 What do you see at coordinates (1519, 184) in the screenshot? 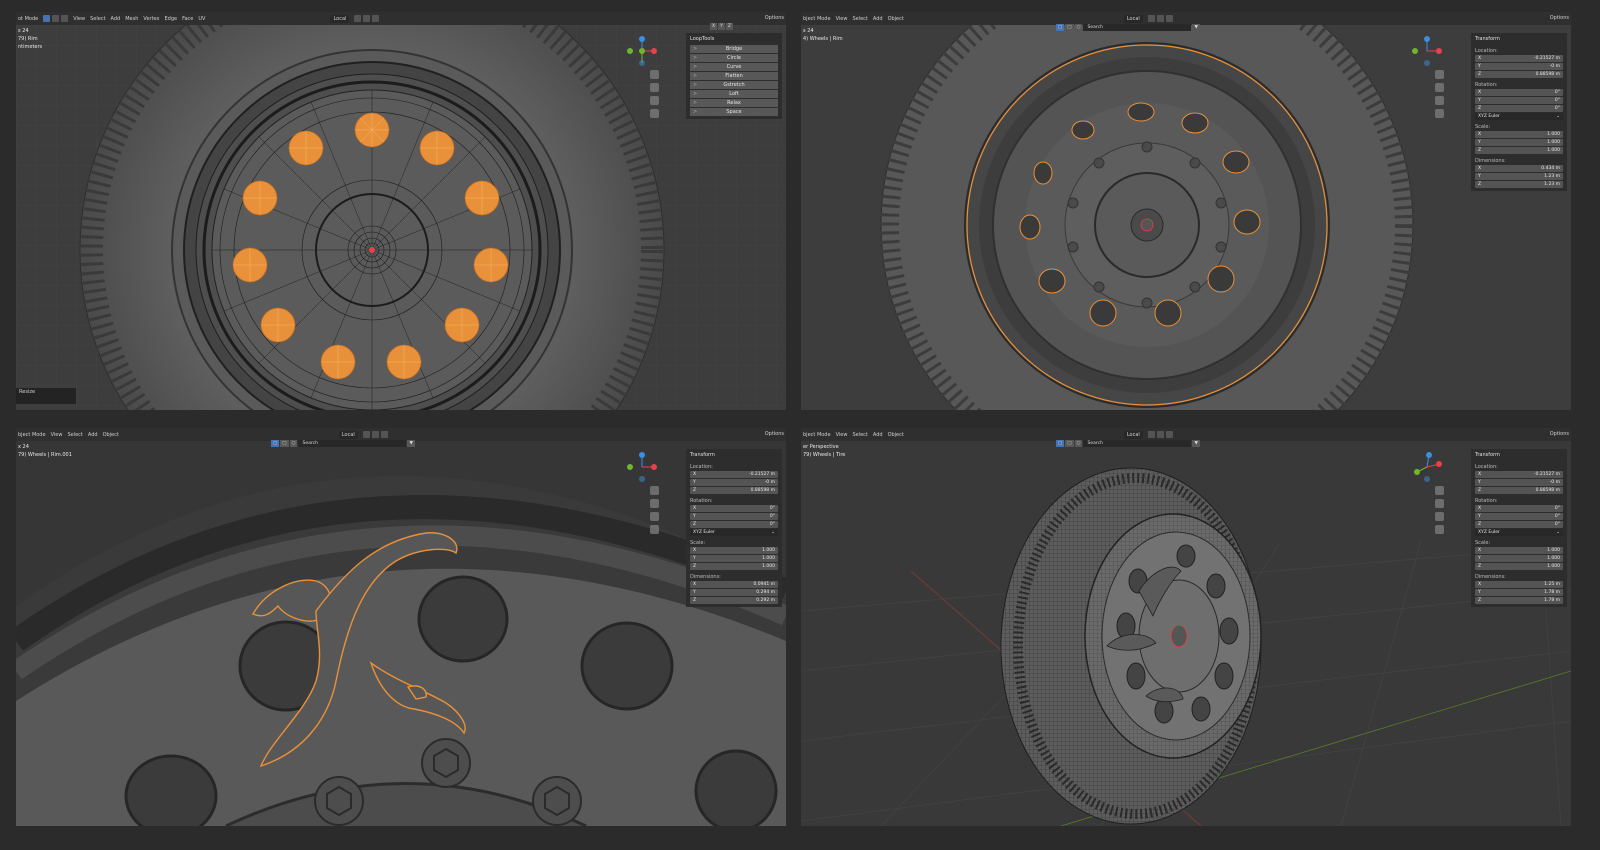
I see `dimensions-z-field: Z 1.23 m` at bounding box center [1519, 184].